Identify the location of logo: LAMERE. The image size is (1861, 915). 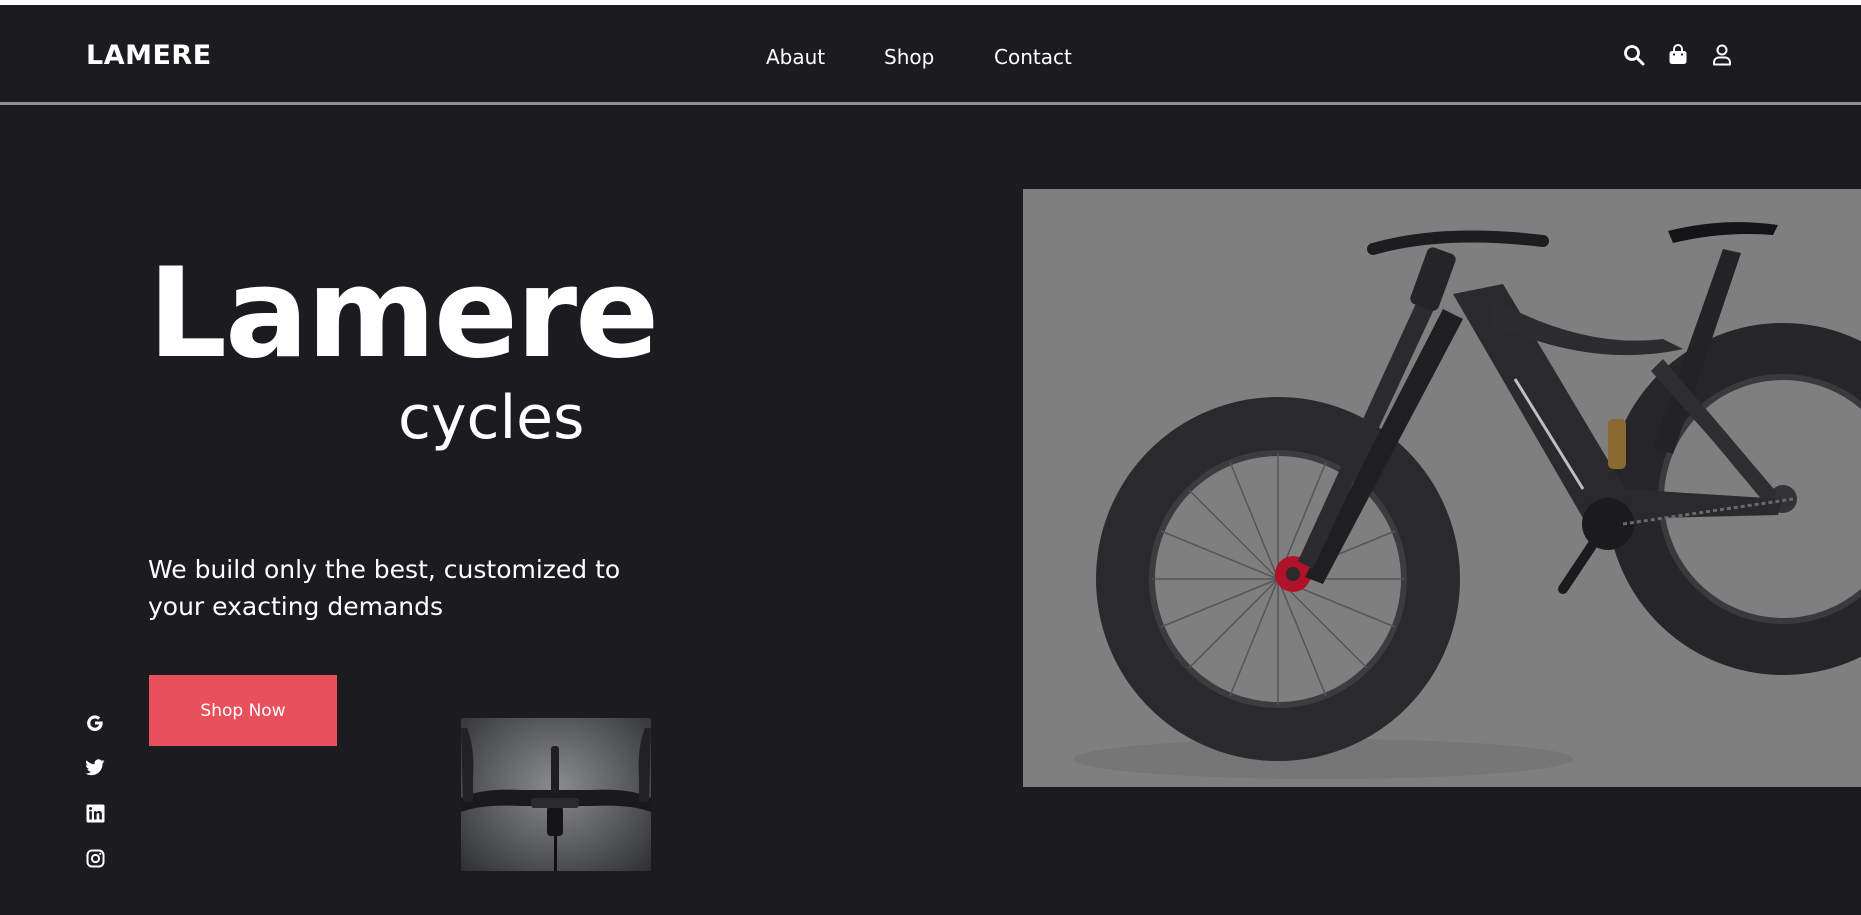
(149, 55).